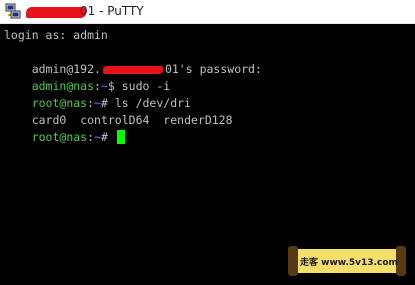 This screenshot has height=285, width=415. I want to click on watermark-rod-left, so click(293, 261).